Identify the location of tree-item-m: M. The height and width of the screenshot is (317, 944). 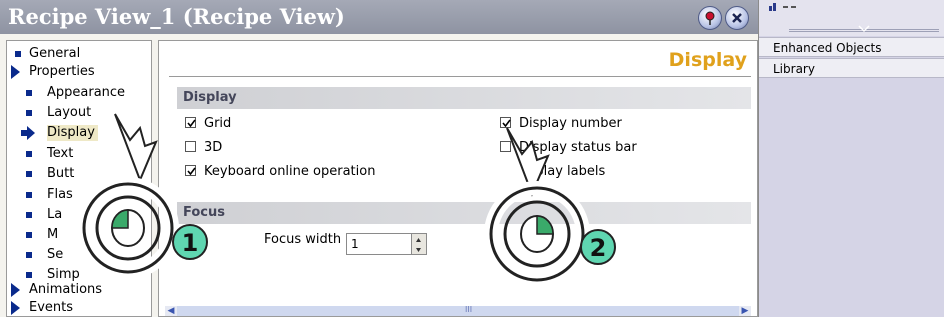
(42, 235).